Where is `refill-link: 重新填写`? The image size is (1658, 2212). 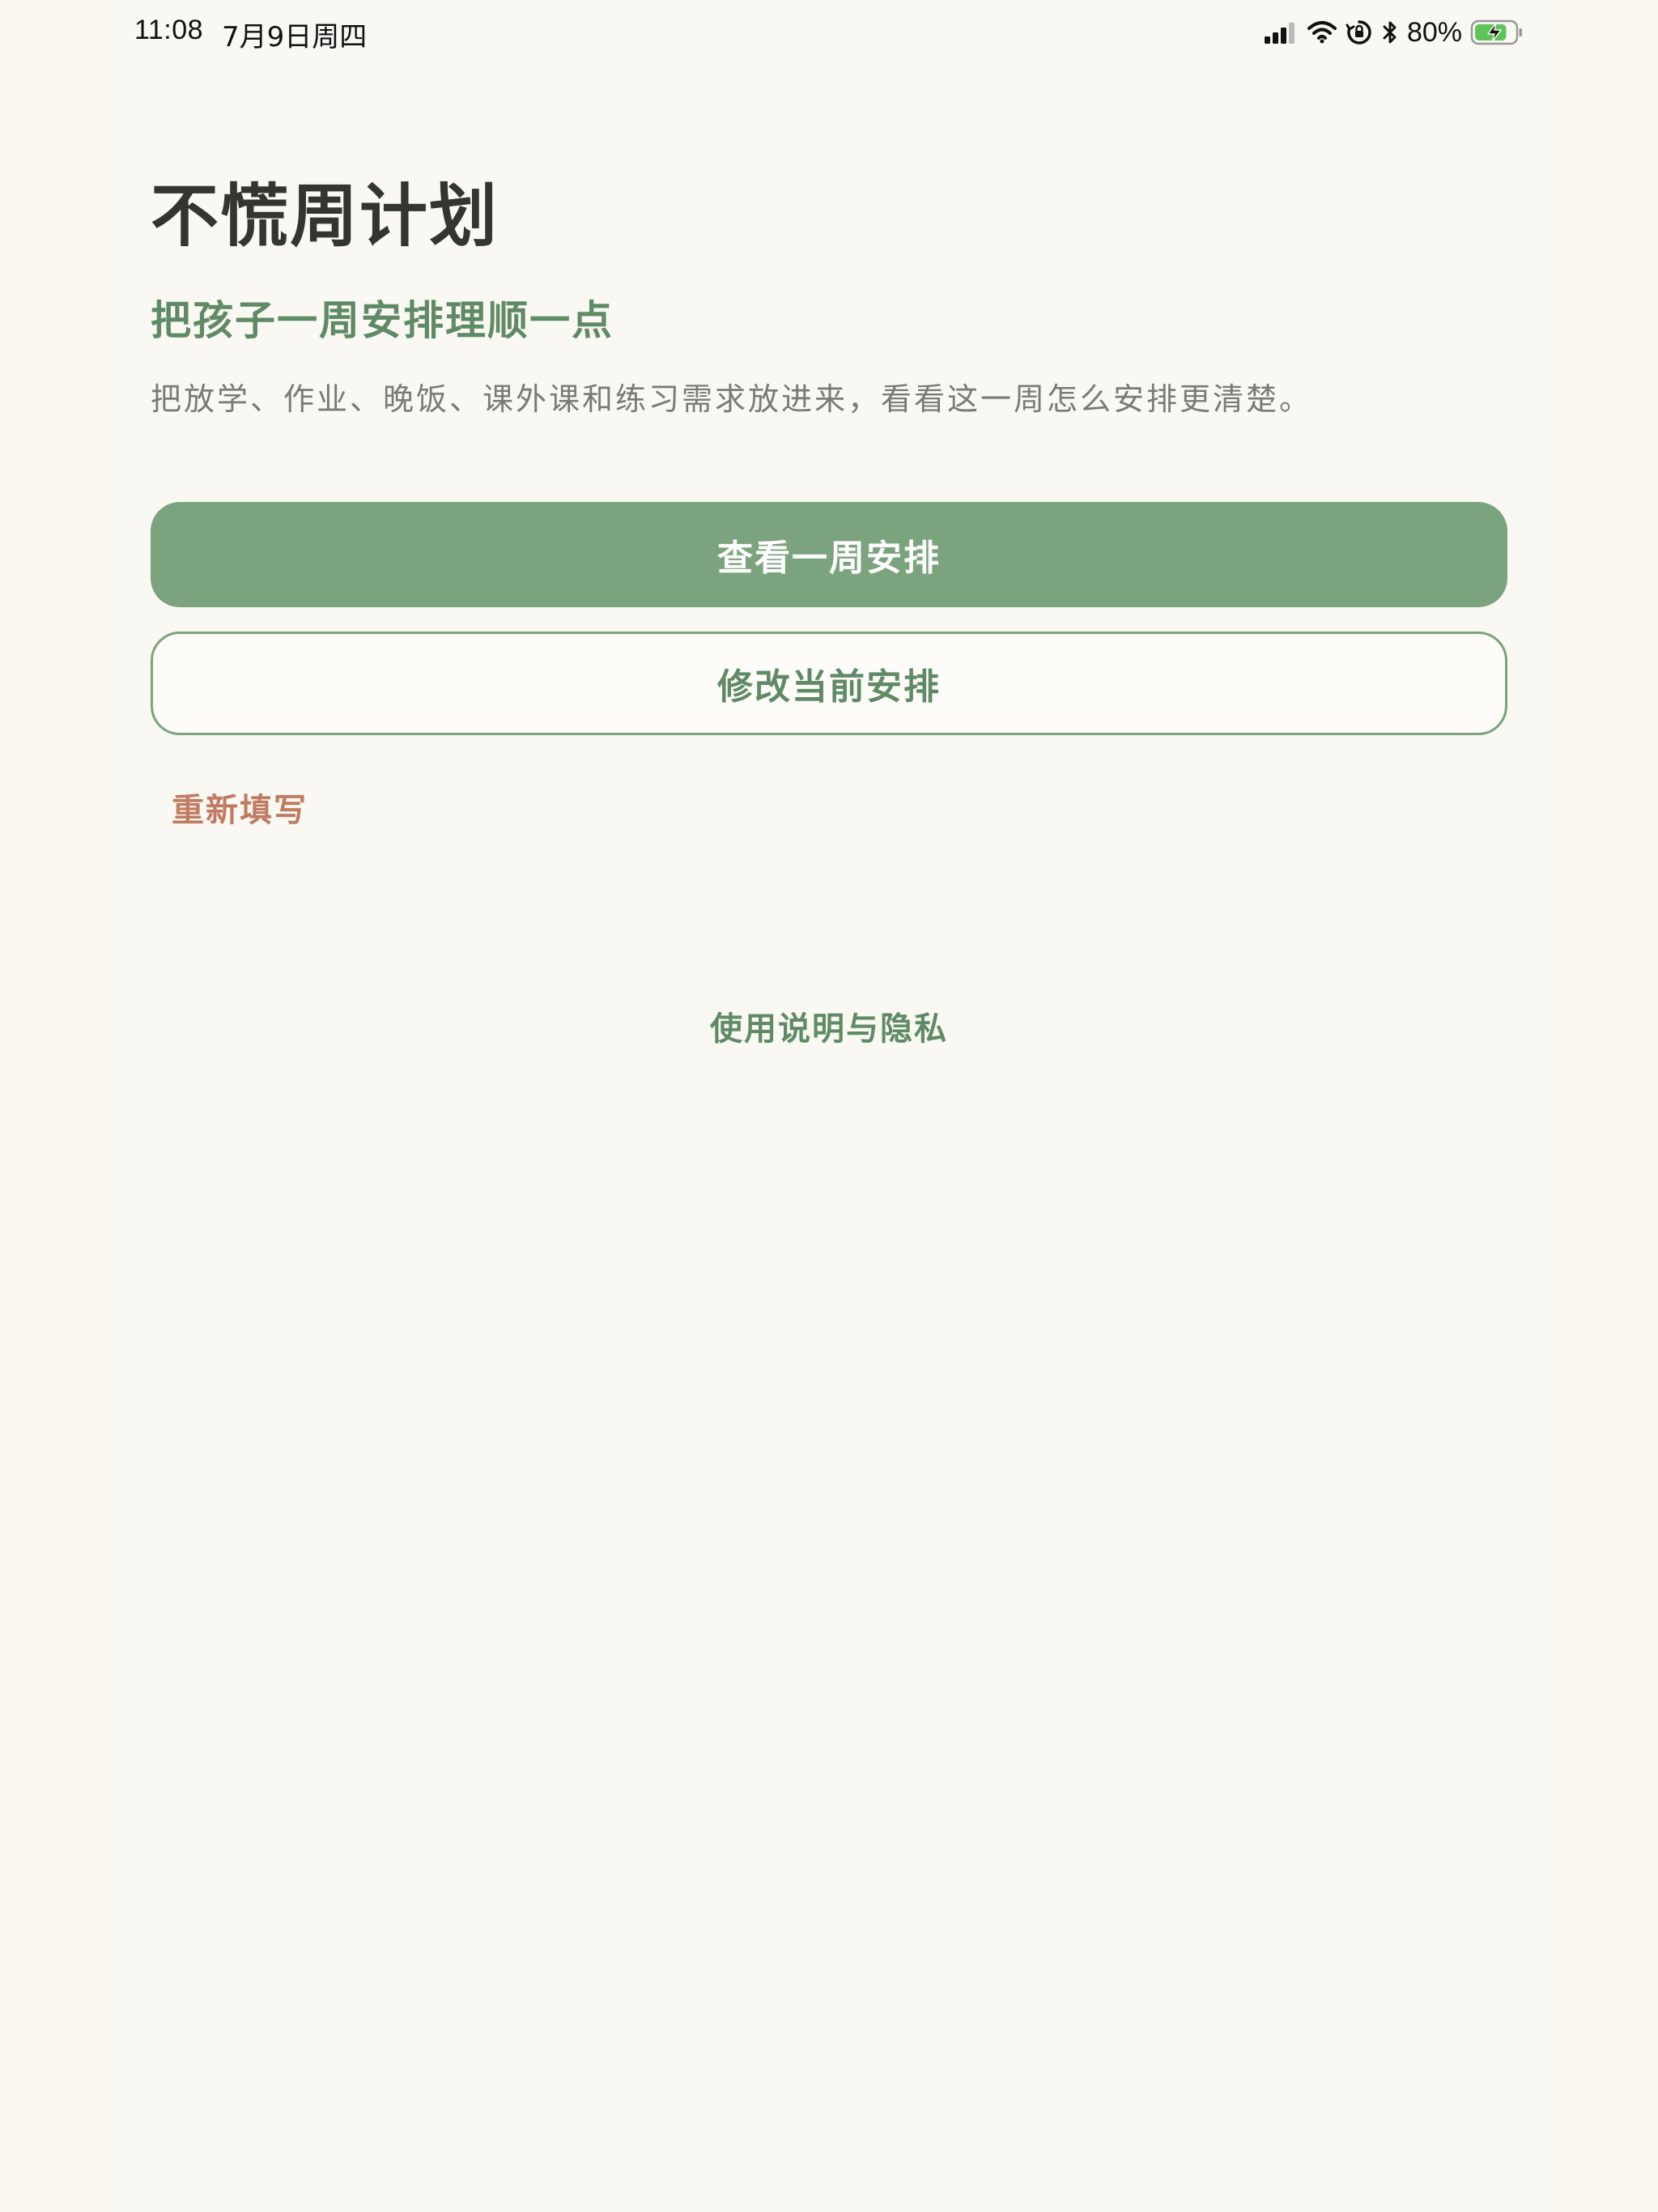
refill-link: 重新填写 is located at coordinates (240, 808).